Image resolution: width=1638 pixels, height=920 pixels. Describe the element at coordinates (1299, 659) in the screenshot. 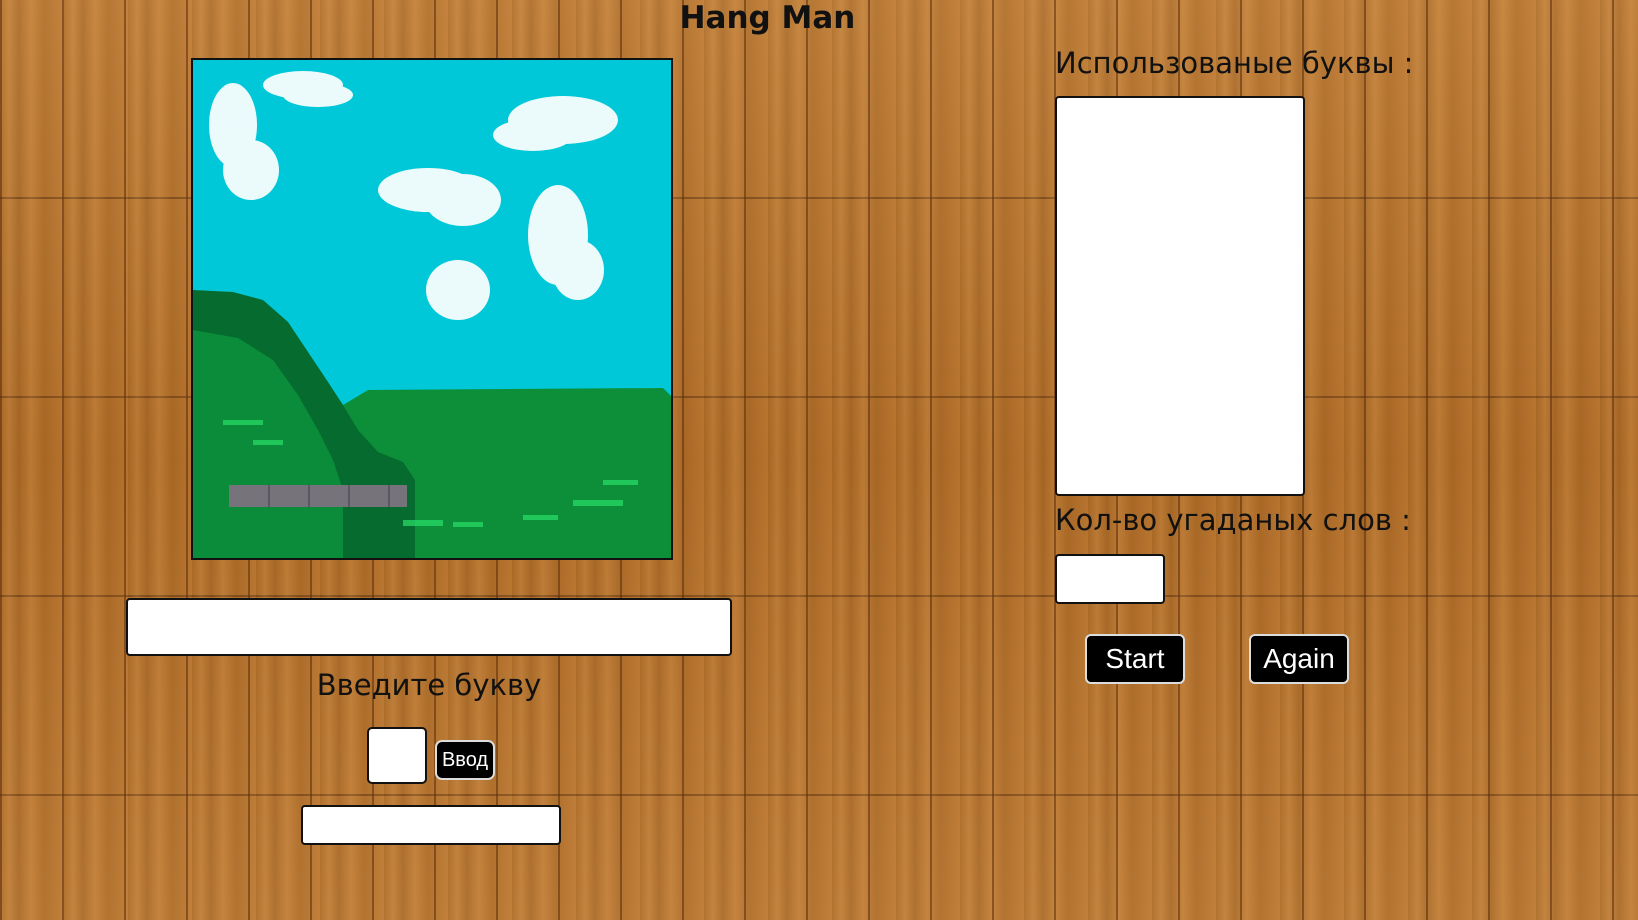

I see `again-button: Again` at that location.